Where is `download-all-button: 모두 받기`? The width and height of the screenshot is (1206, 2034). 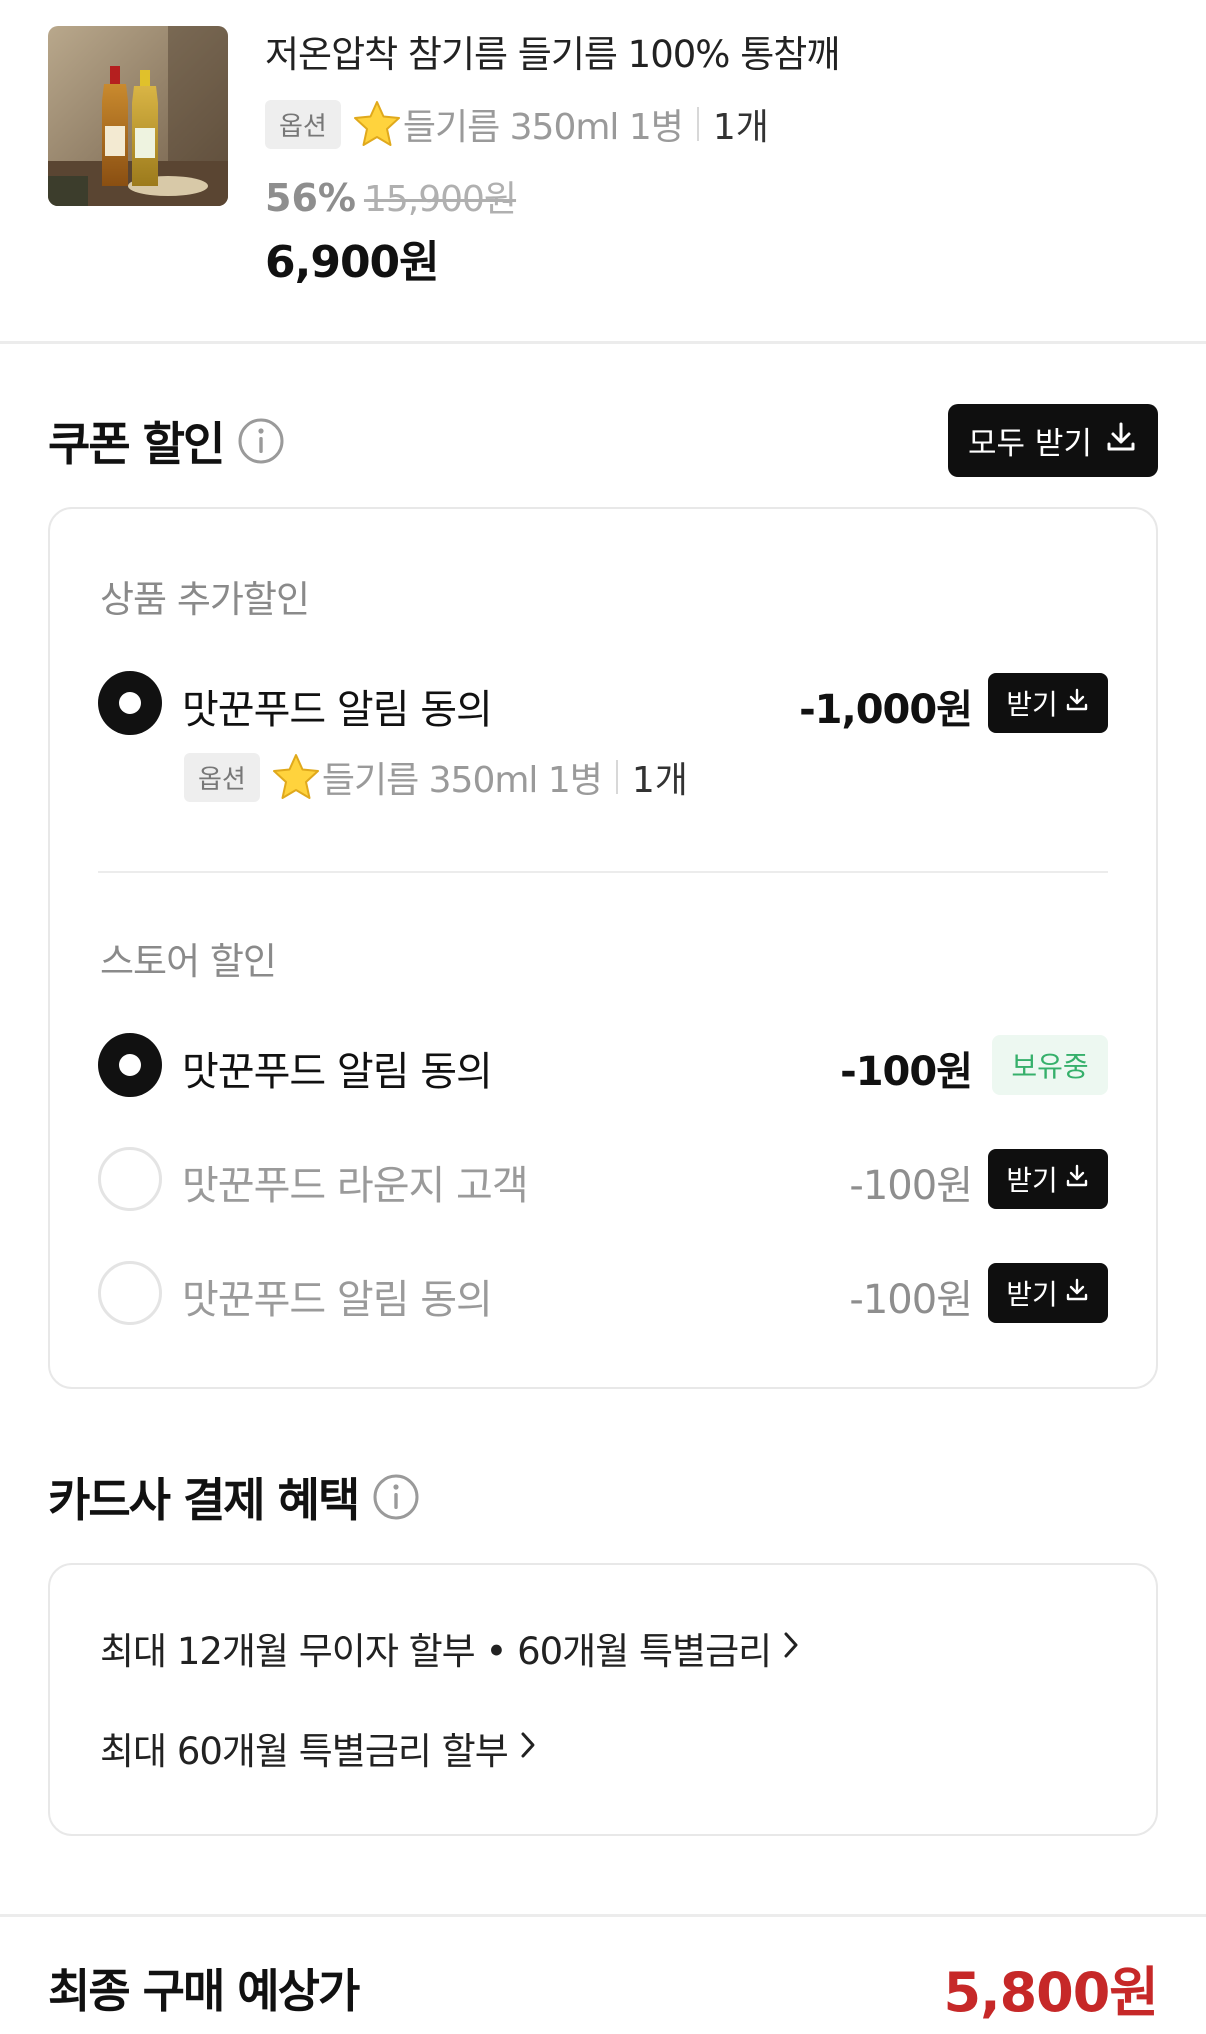
download-all-button: 모두 받기 is located at coordinates (1053, 440).